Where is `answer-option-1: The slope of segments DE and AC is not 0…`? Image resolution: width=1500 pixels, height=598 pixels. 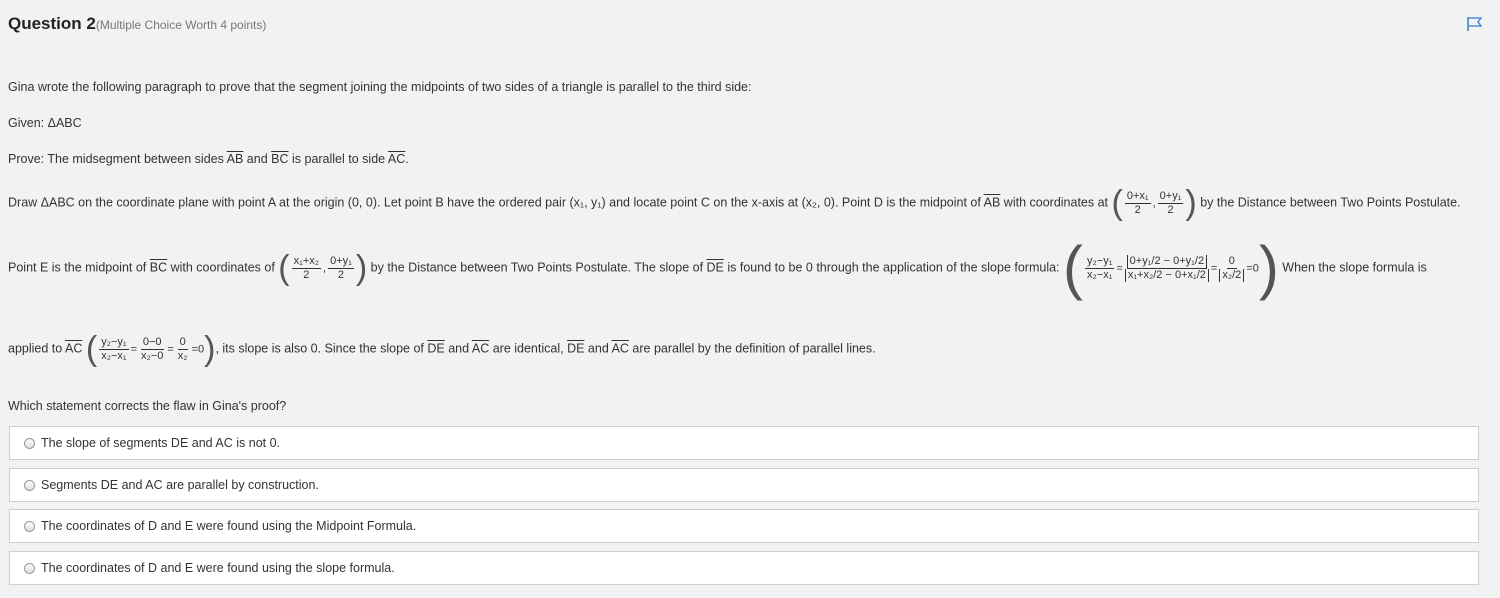 answer-option-1: The slope of segments DE and AC is not 0… is located at coordinates (744, 443).